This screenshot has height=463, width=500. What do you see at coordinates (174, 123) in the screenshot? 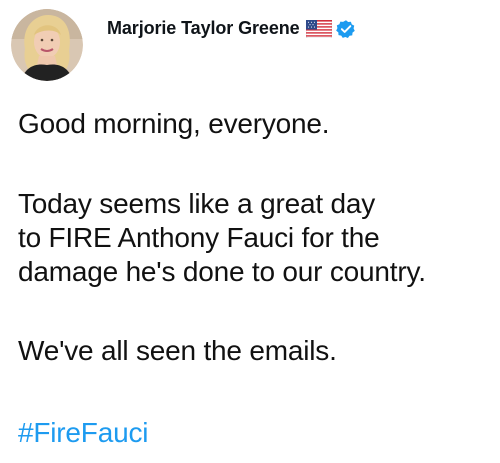
I see `tweet-paragraph-1: Good morning, everyone.` at bounding box center [174, 123].